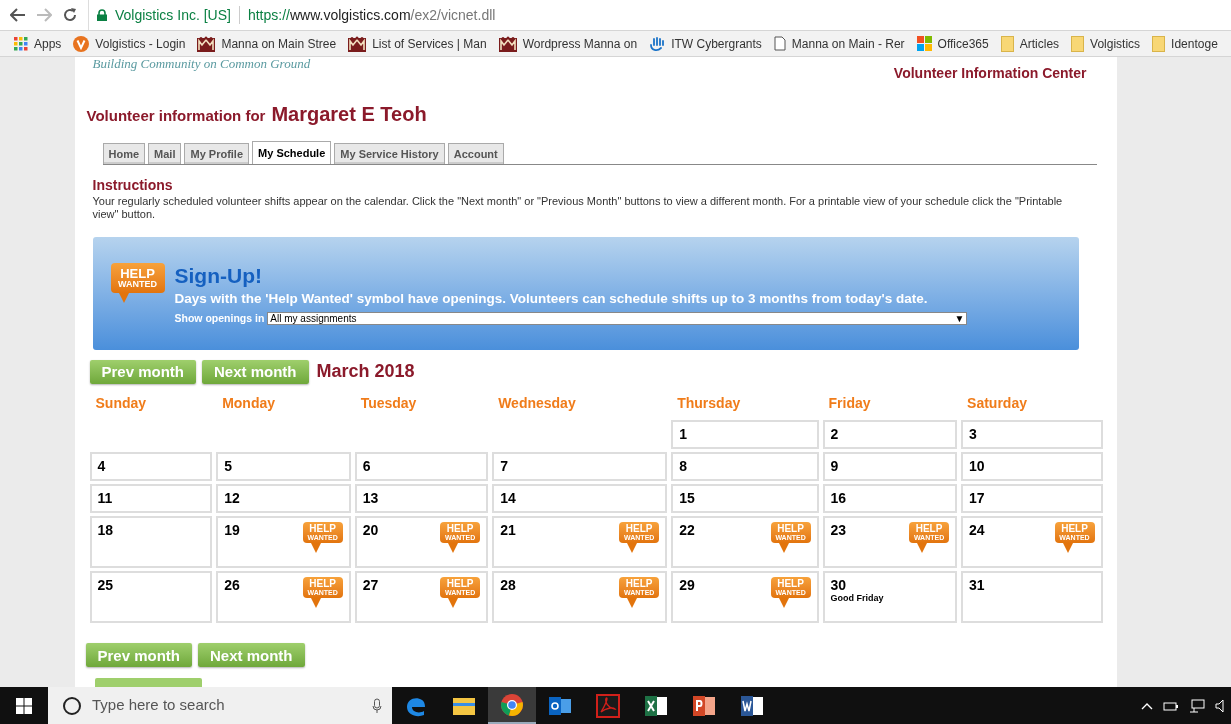 The image size is (1231, 724). I want to click on calendar-day: 17, so click(1032, 499).